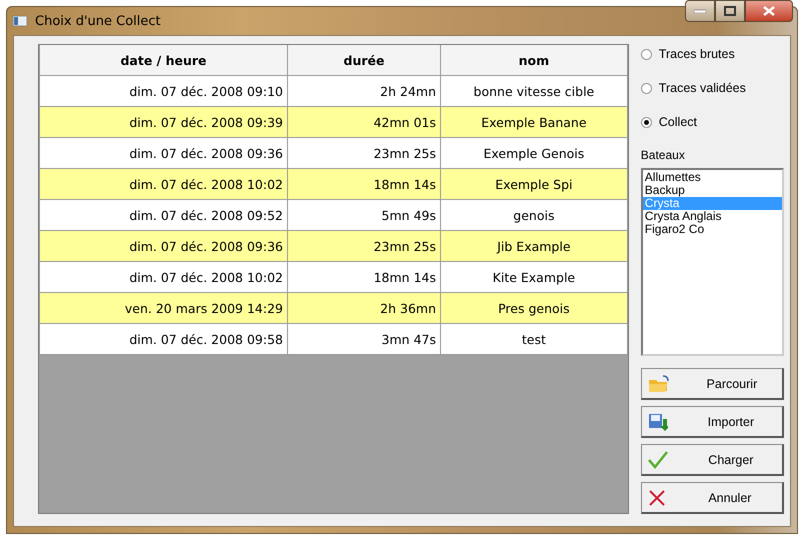 The width and height of the screenshot is (802, 544). Describe the element at coordinates (658, 459) in the screenshot. I see `checkmark-icon` at that location.